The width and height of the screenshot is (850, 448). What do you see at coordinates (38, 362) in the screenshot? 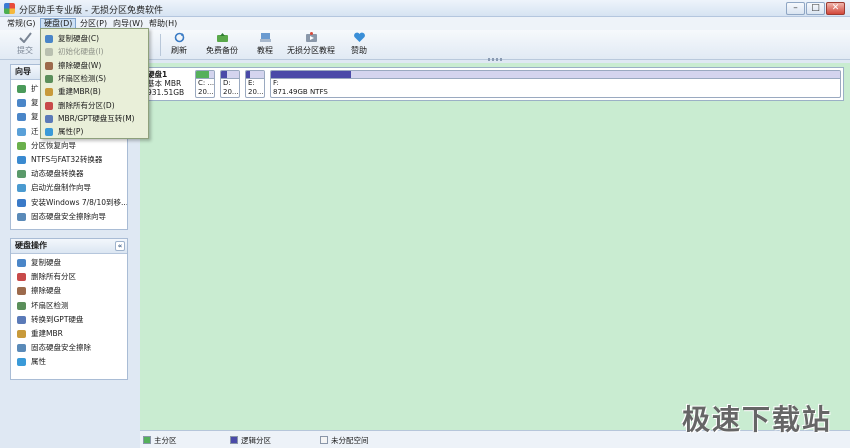
I see `list-item-label: 属性` at bounding box center [38, 362].